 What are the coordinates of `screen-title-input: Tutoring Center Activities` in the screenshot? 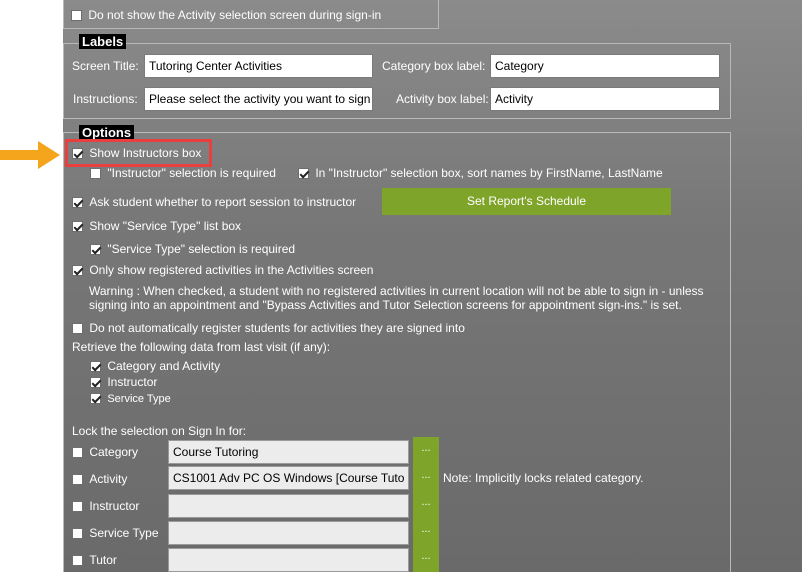 It's located at (258, 66).